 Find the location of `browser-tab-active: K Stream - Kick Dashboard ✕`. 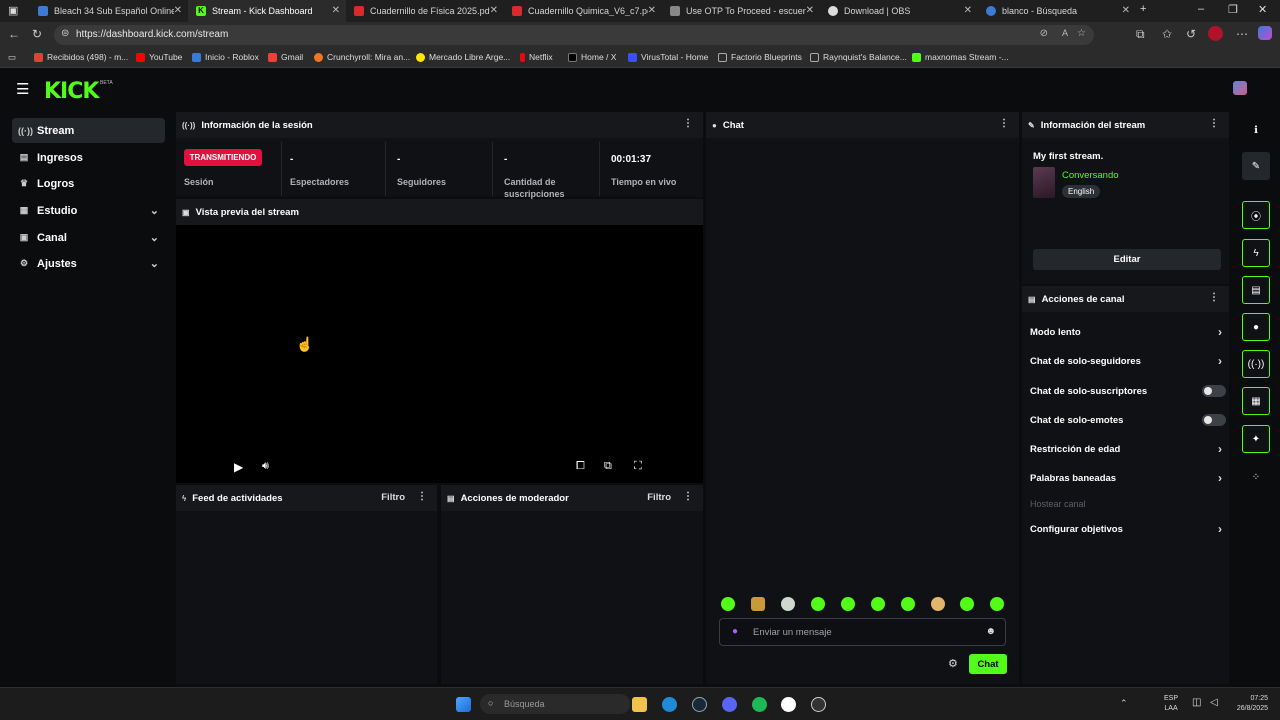

browser-tab-active: K Stream - Kick Dashboard ✕ is located at coordinates (267, 11).